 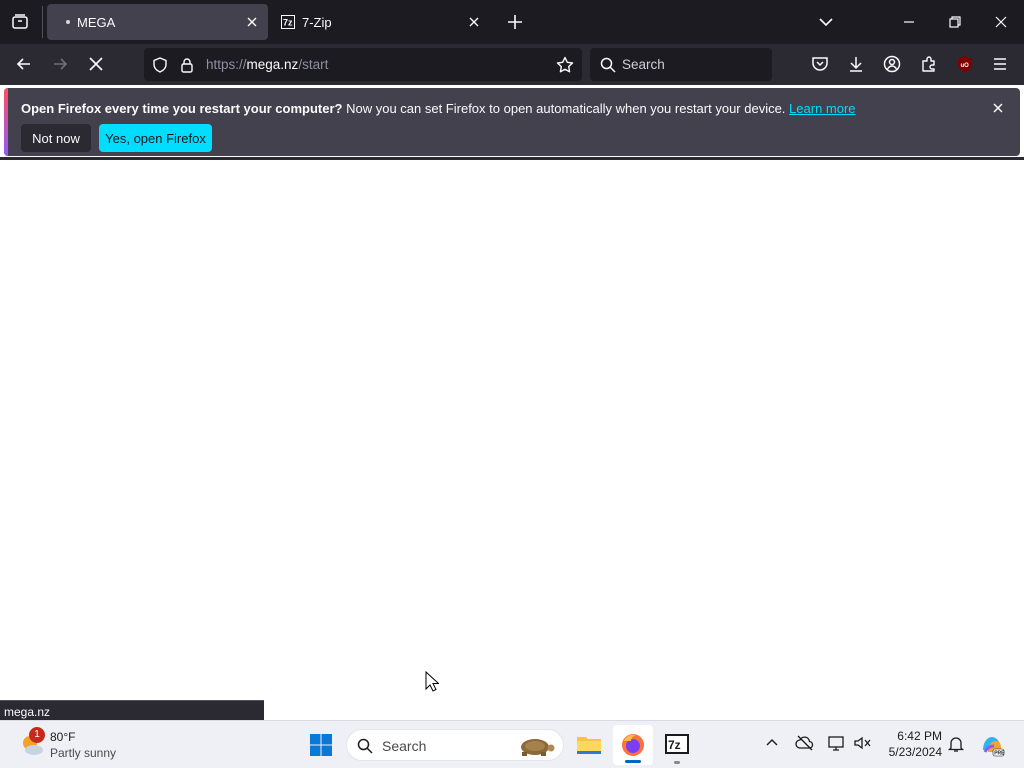 What do you see at coordinates (1001, 22) in the screenshot?
I see `close-window-icon` at bounding box center [1001, 22].